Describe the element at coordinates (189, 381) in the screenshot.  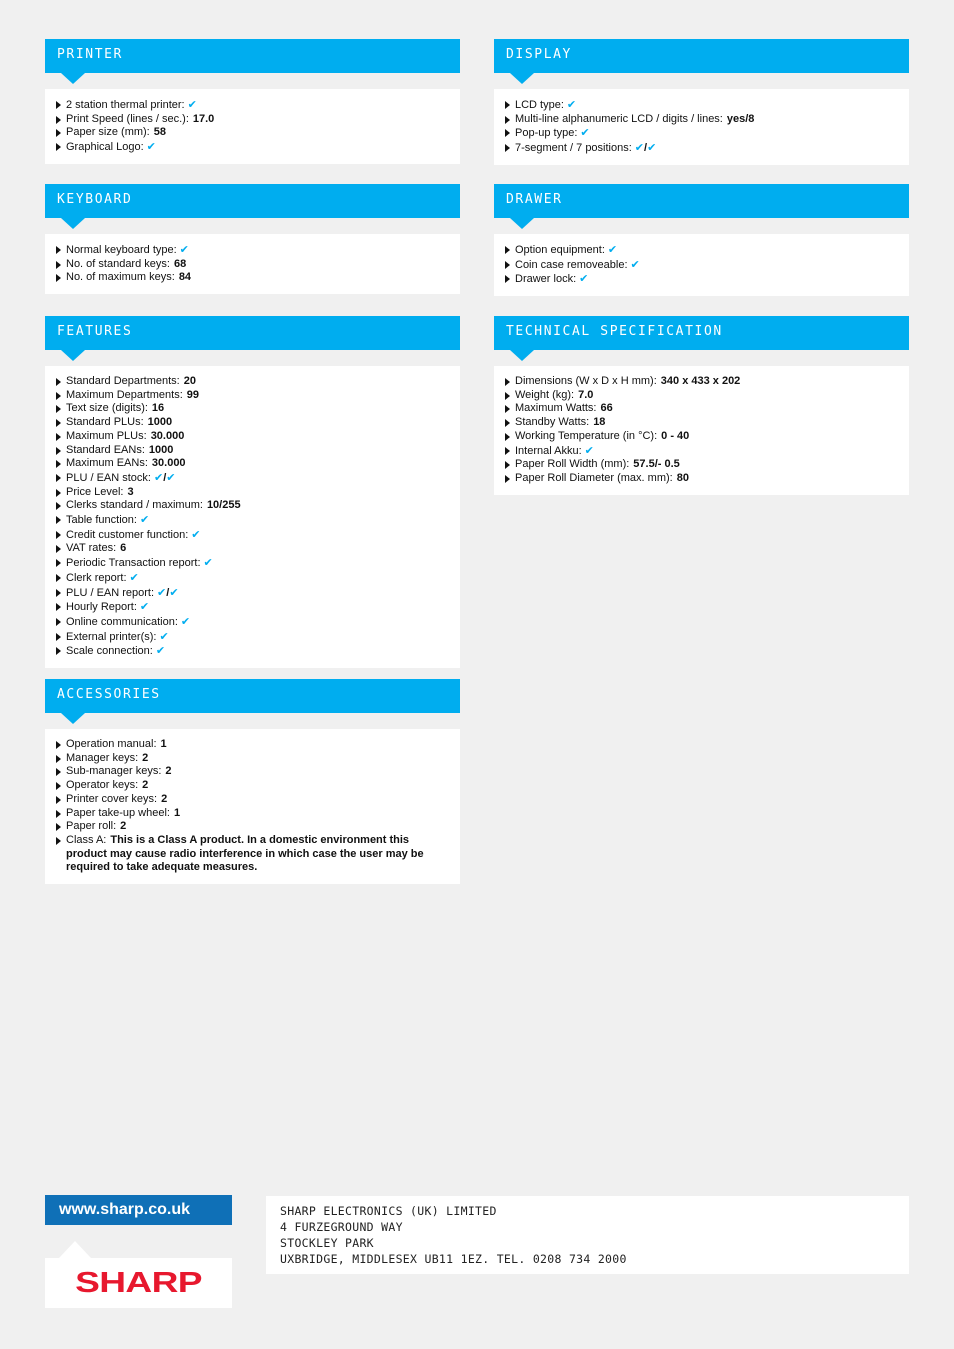
I see `spec-value: 20` at that location.